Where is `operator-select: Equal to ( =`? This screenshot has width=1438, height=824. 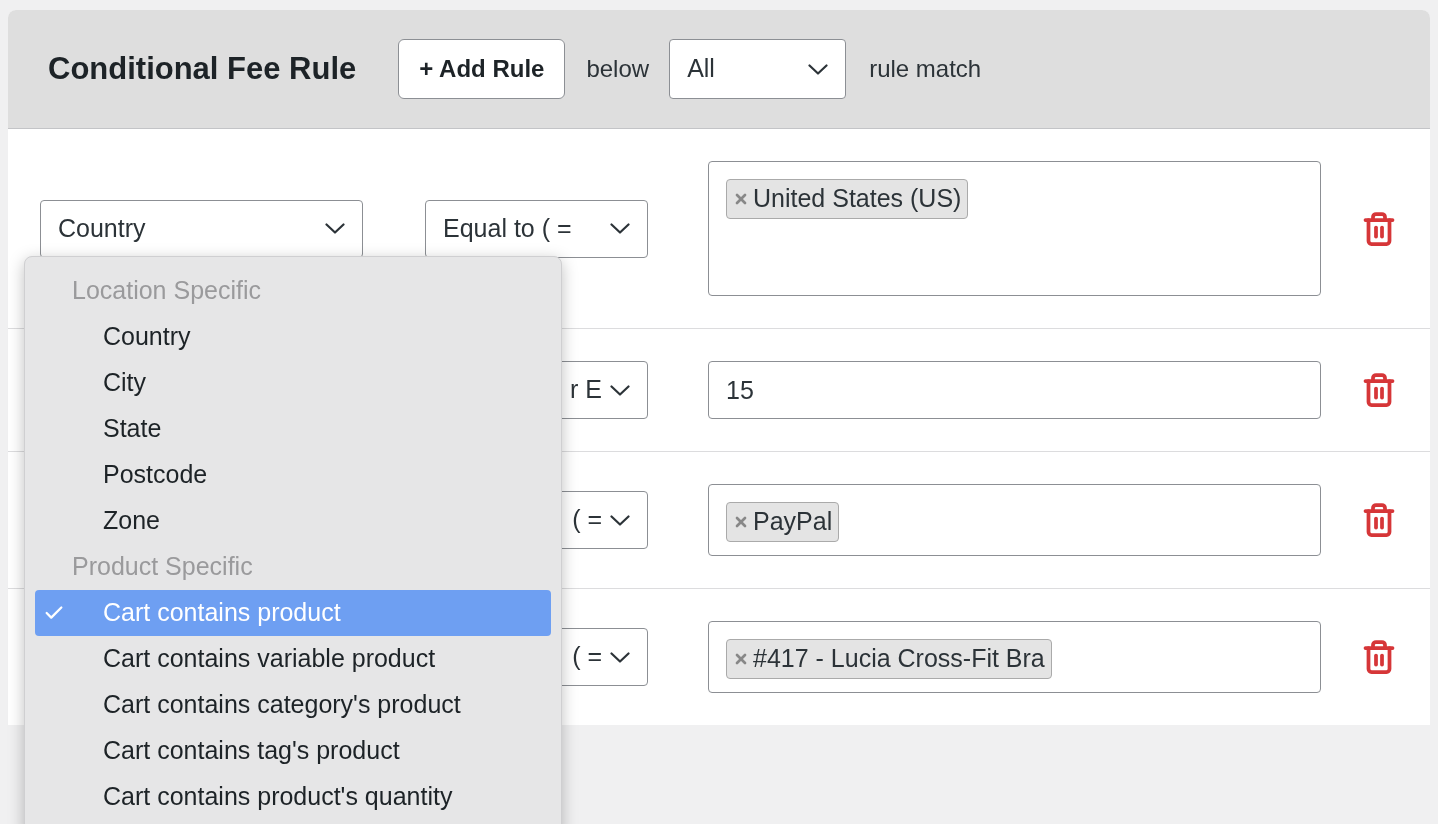
operator-select: Equal to ( = is located at coordinates (536, 228).